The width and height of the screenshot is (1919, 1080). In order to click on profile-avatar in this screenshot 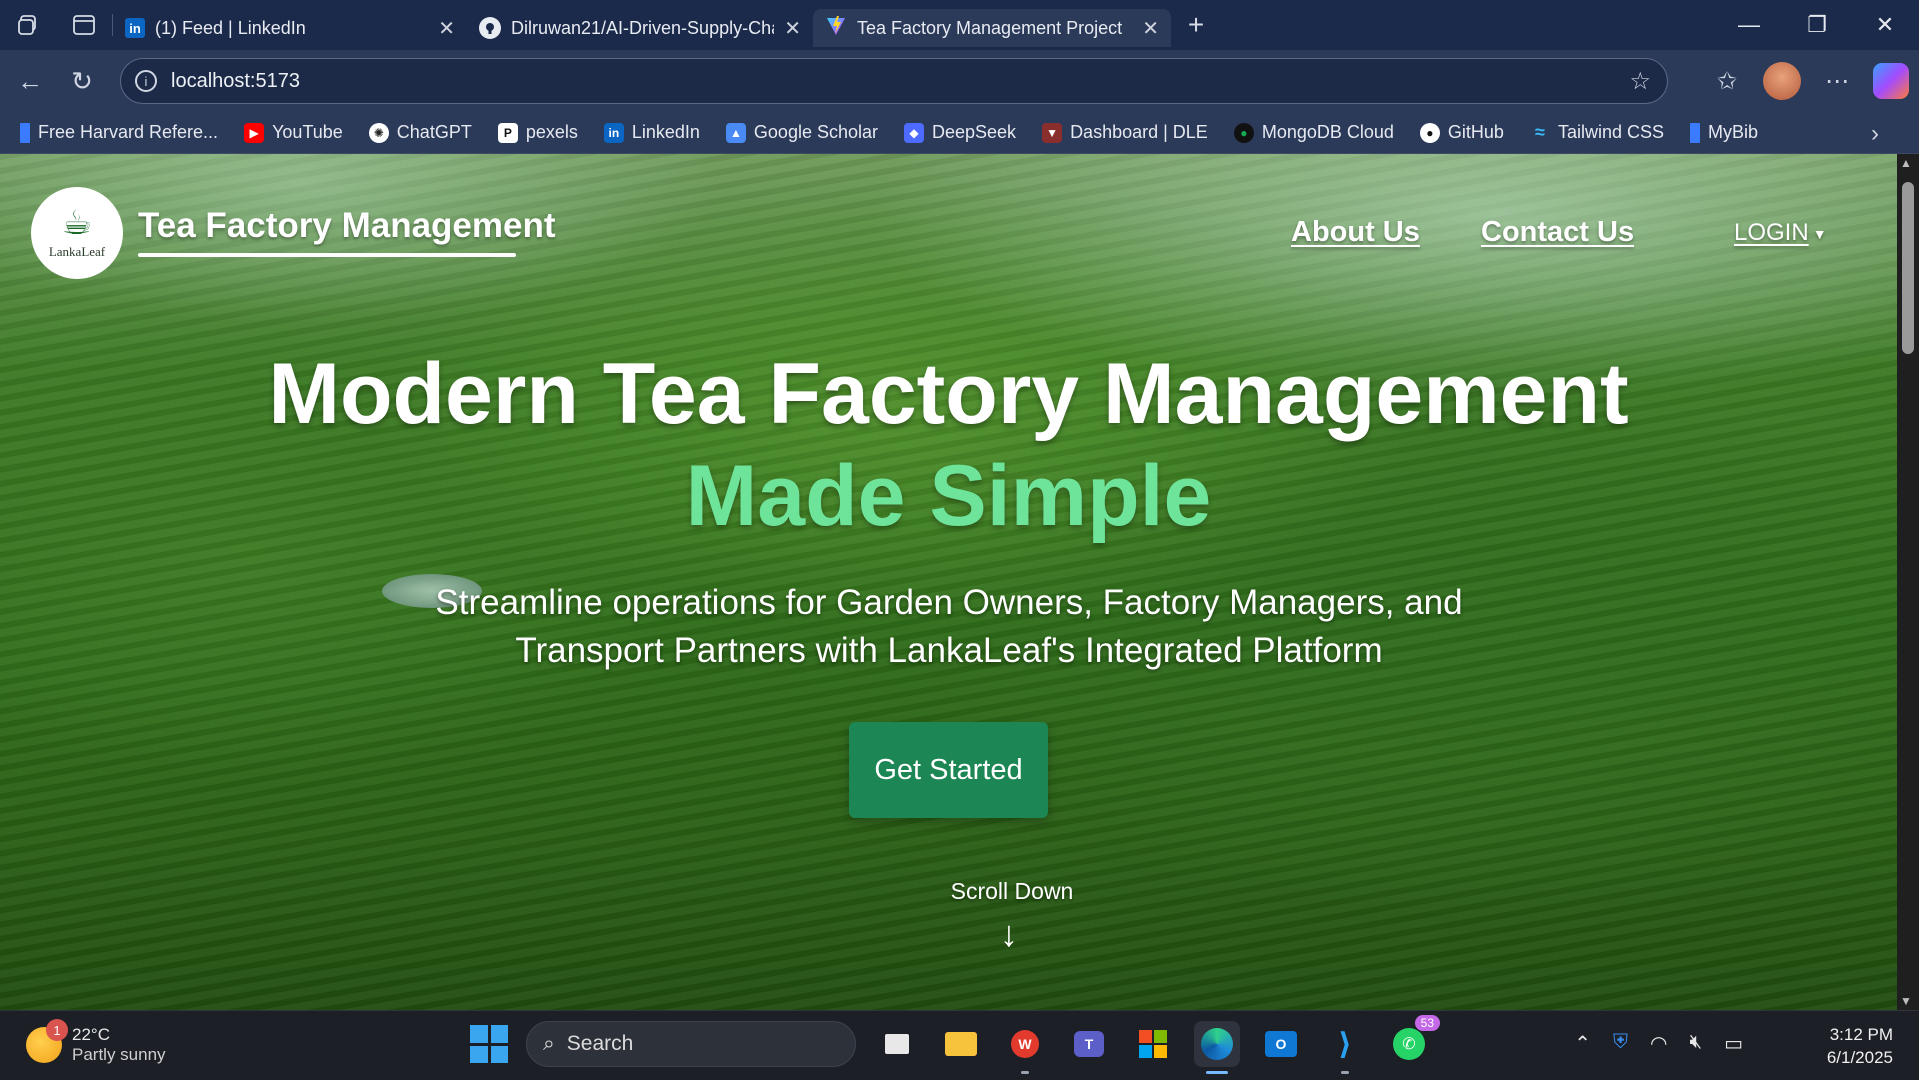, I will do `click(1782, 81)`.